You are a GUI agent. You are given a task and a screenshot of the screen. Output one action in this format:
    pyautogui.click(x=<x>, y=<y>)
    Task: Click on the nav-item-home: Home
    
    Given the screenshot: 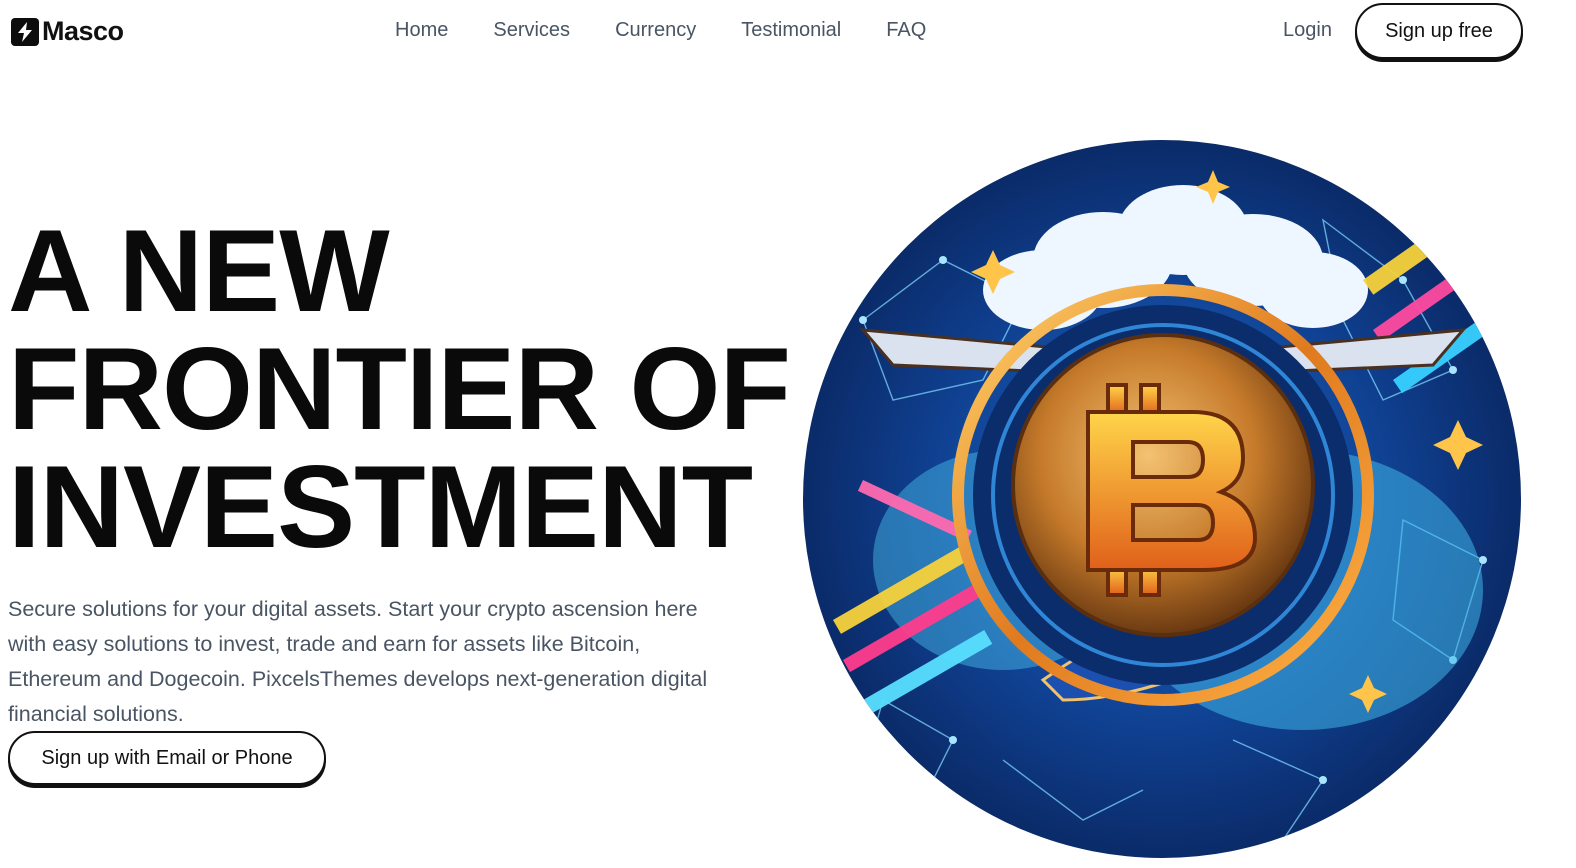 What is the action you would take?
    pyautogui.click(x=421, y=30)
    